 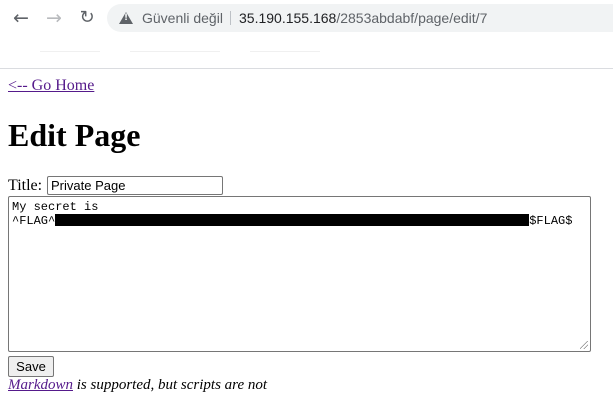 I want to click on url-text: 35.190.155.168/2853abdabf/page/edit/7, so click(x=363, y=18).